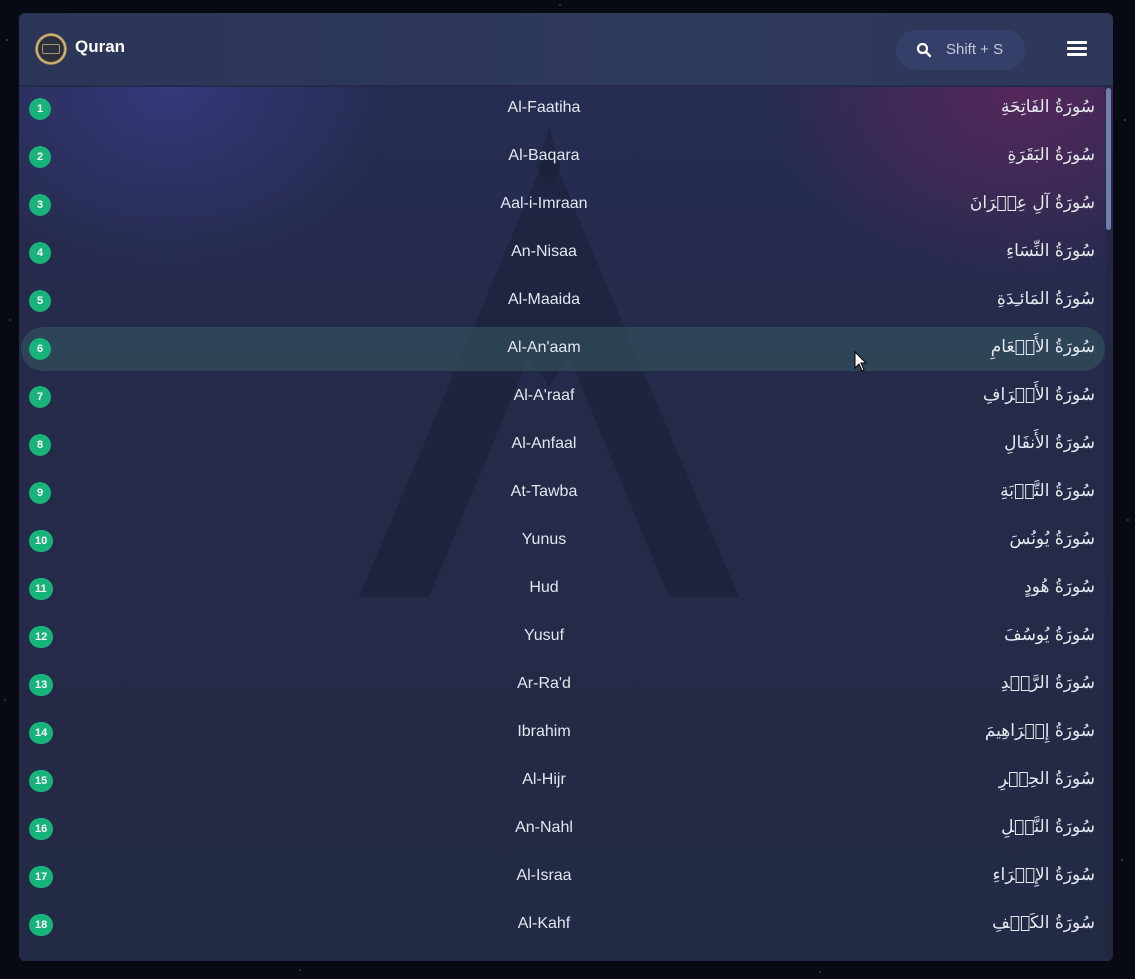 Image resolution: width=1135 pixels, height=979 pixels. What do you see at coordinates (1046, 779) in the screenshot?
I see `surah-arabic-name: سُورَةُ الحِجۡرِ` at bounding box center [1046, 779].